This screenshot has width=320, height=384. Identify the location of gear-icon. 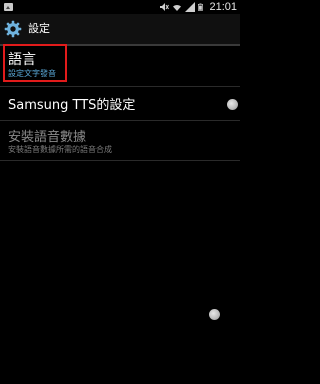
(13, 29).